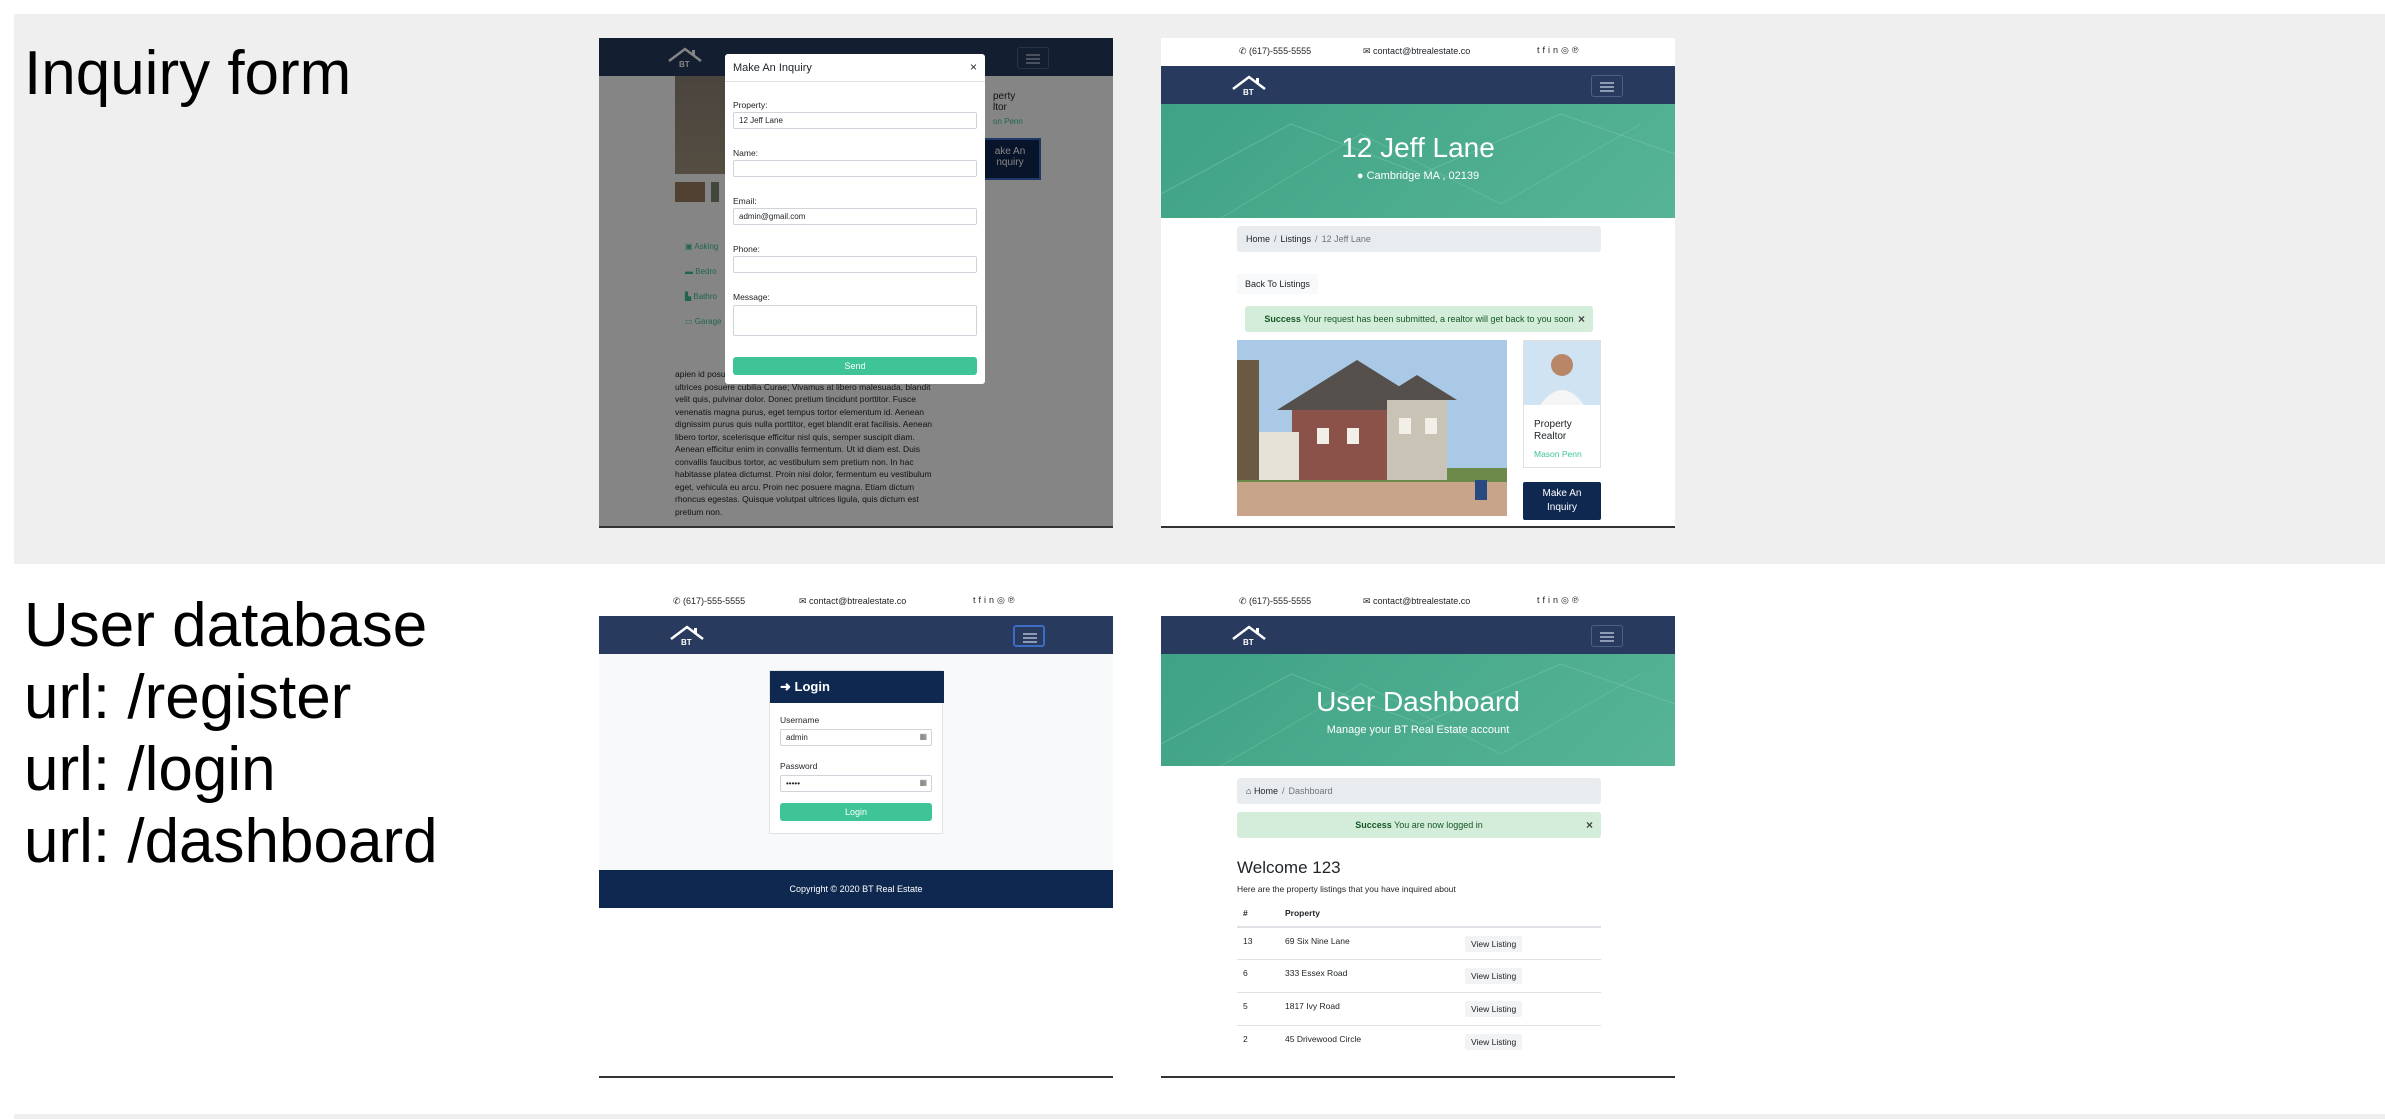 The height and width of the screenshot is (1119, 2385). What do you see at coordinates (799, 766) in the screenshot?
I see `password-label: Password` at bounding box center [799, 766].